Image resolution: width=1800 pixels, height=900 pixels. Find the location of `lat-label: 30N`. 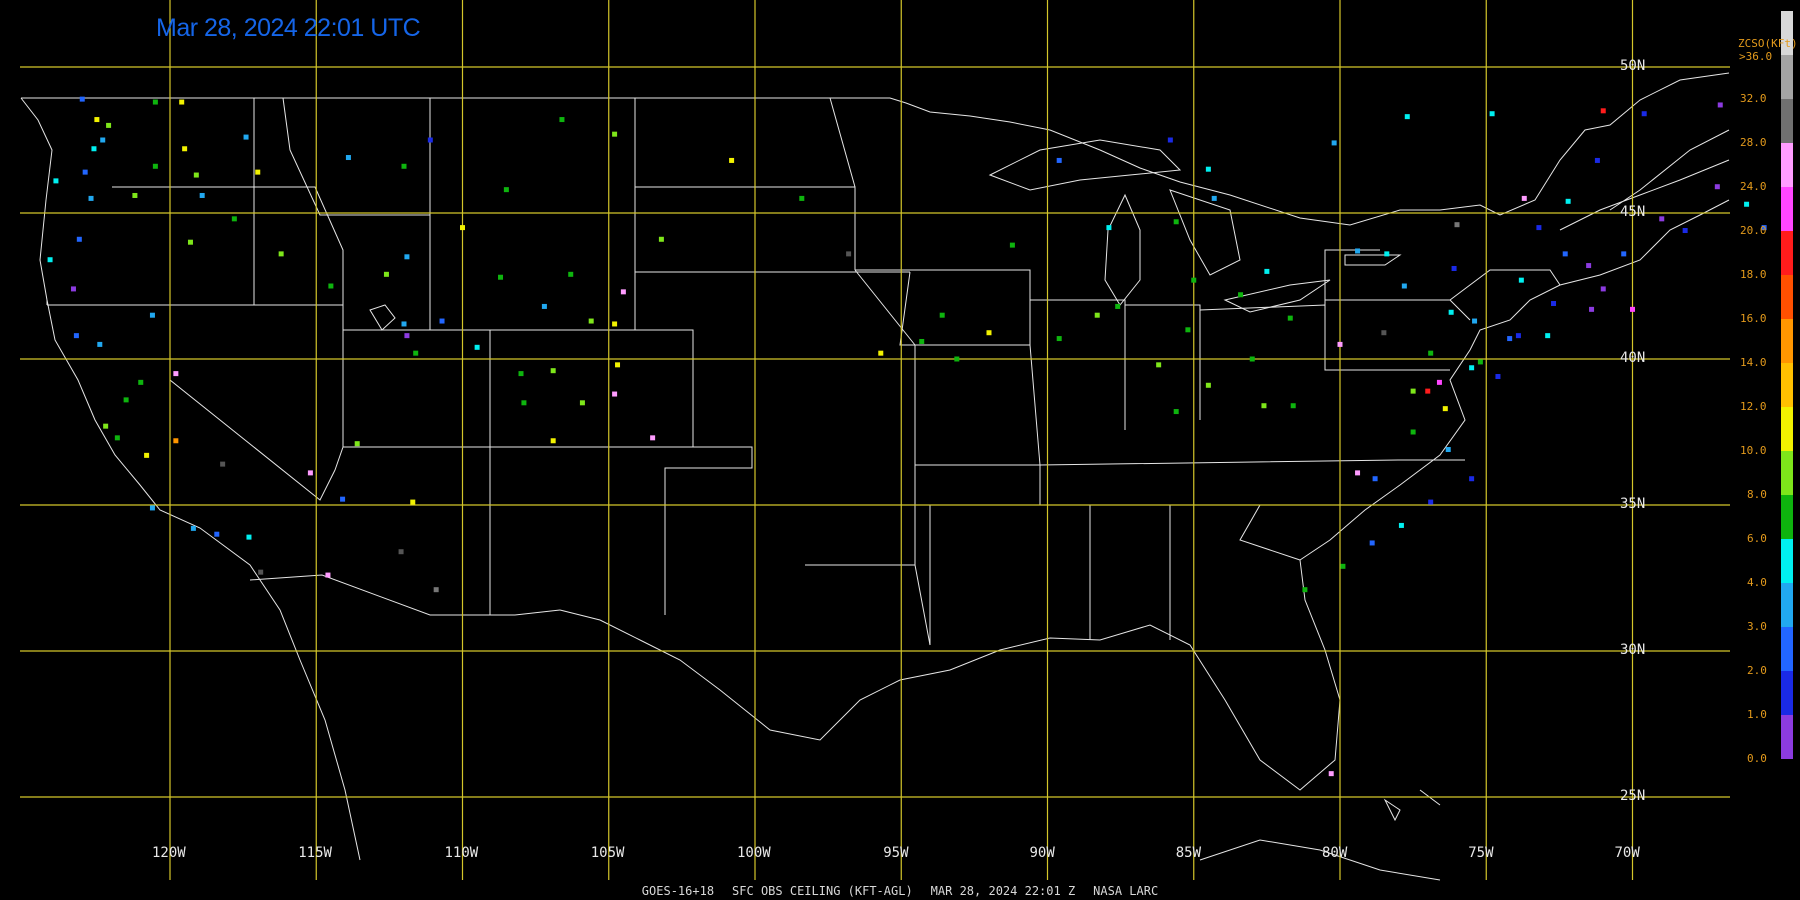

lat-label: 30N is located at coordinates (1633, 650).